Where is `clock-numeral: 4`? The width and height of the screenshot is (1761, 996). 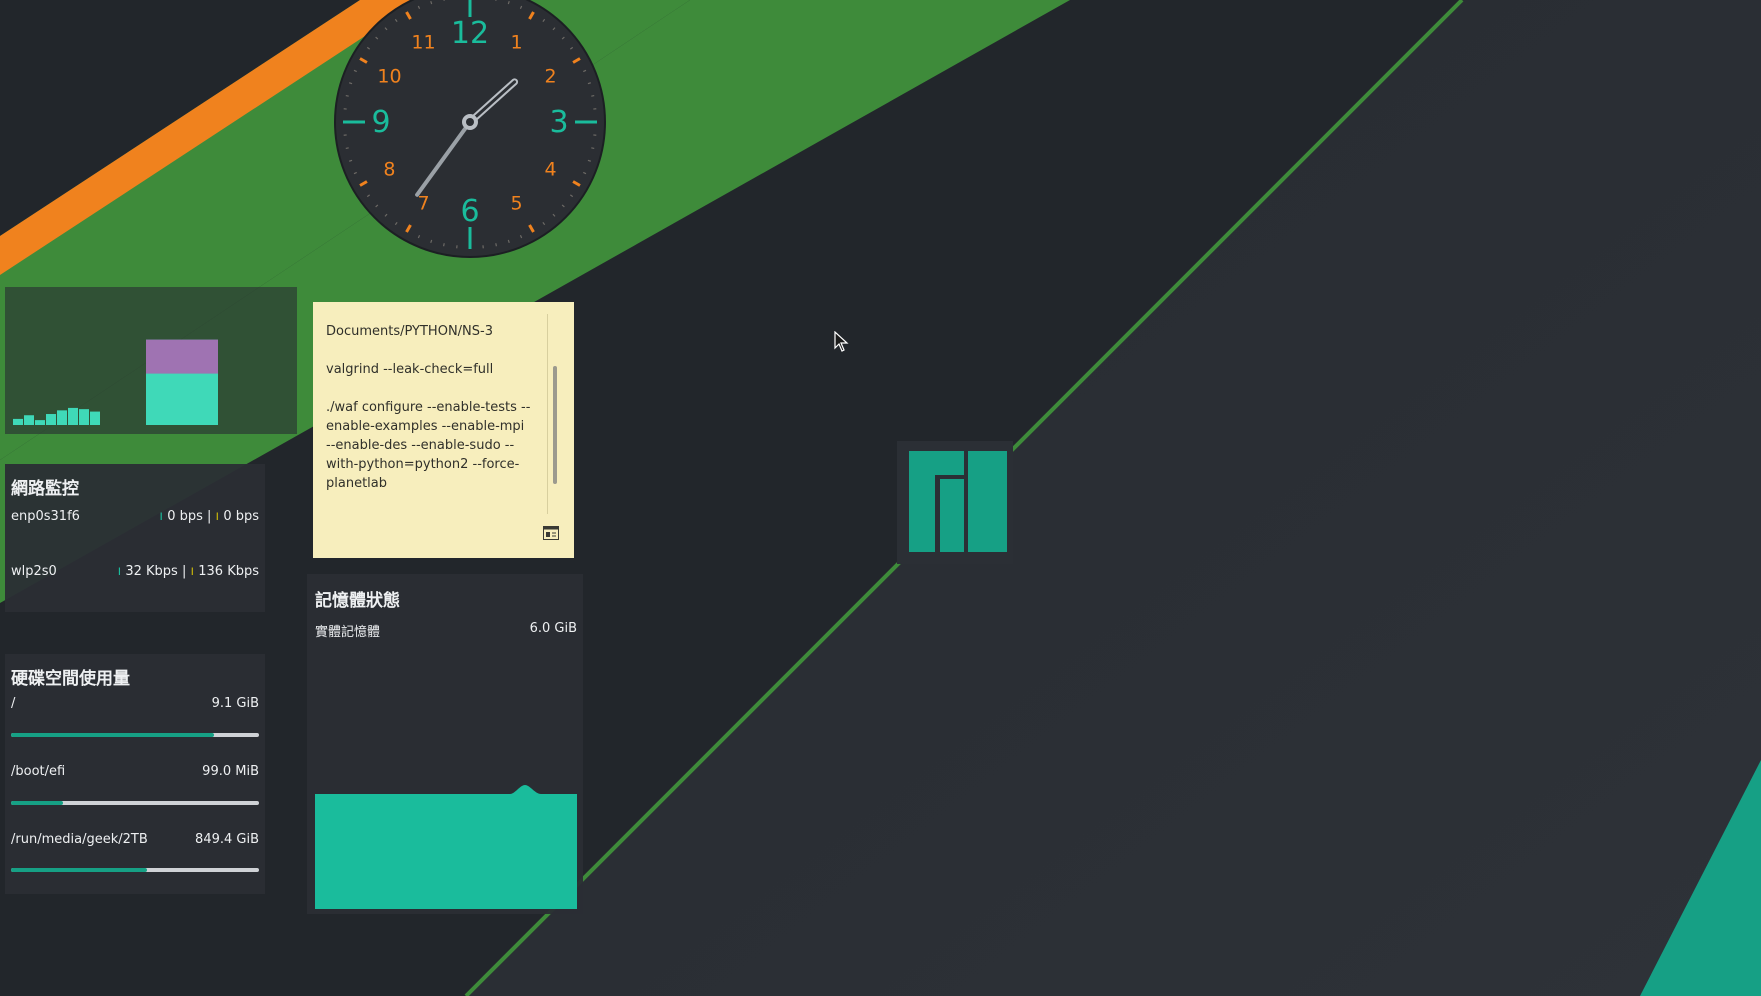 clock-numeral: 4 is located at coordinates (550, 170).